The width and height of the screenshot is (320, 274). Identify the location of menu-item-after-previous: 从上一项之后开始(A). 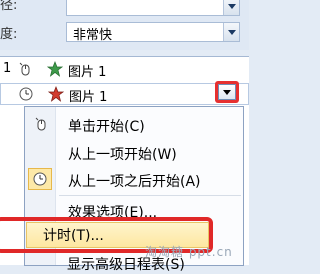
(134, 179).